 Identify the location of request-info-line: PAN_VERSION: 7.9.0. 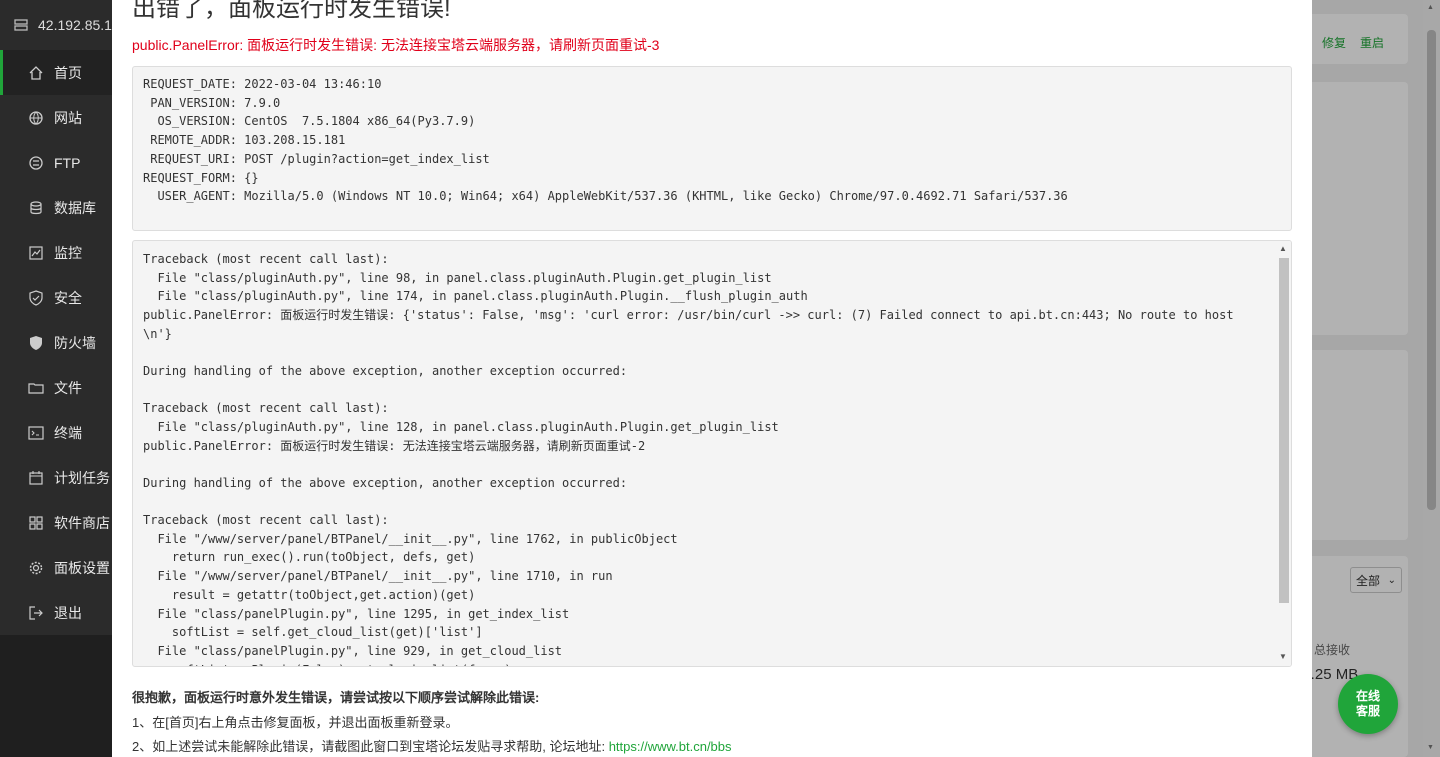
(212, 102).